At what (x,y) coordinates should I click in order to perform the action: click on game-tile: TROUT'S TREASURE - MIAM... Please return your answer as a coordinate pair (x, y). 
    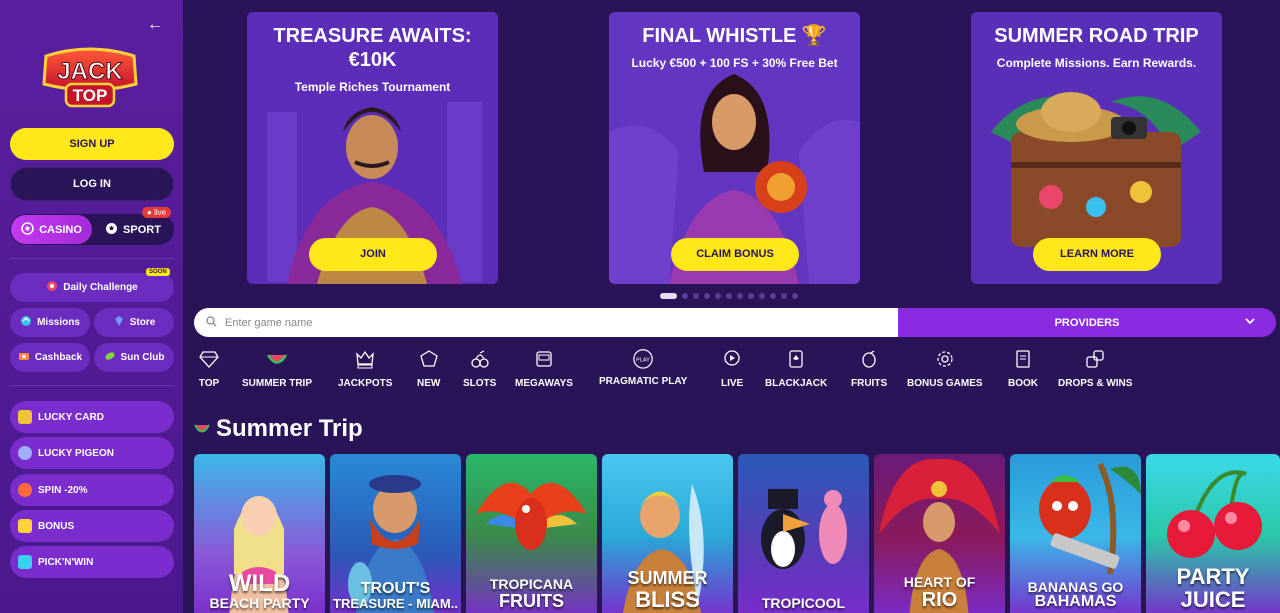
    Looking at the image, I should click on (395, 533).